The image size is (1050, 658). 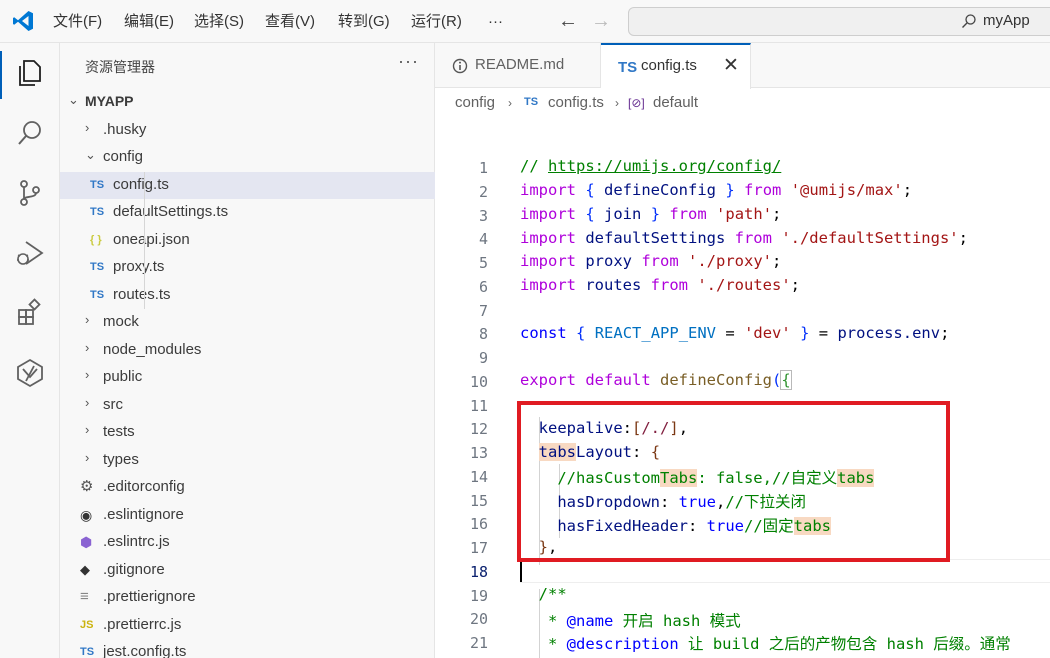 I want to click on explorer-header: 资源管理器, so click(x=120, y=67).